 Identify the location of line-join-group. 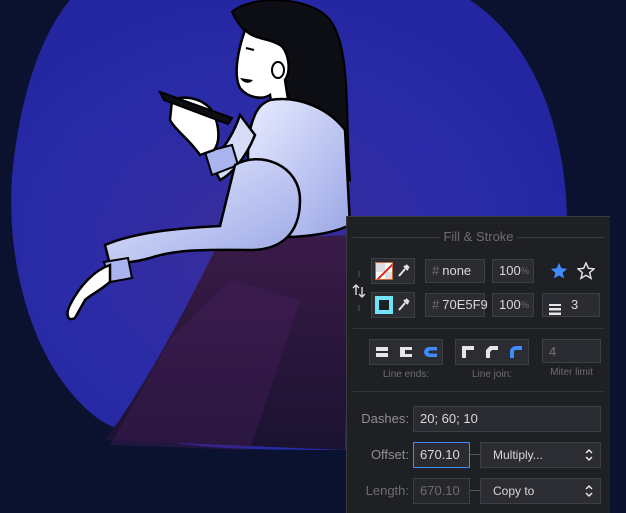
(492, 352).